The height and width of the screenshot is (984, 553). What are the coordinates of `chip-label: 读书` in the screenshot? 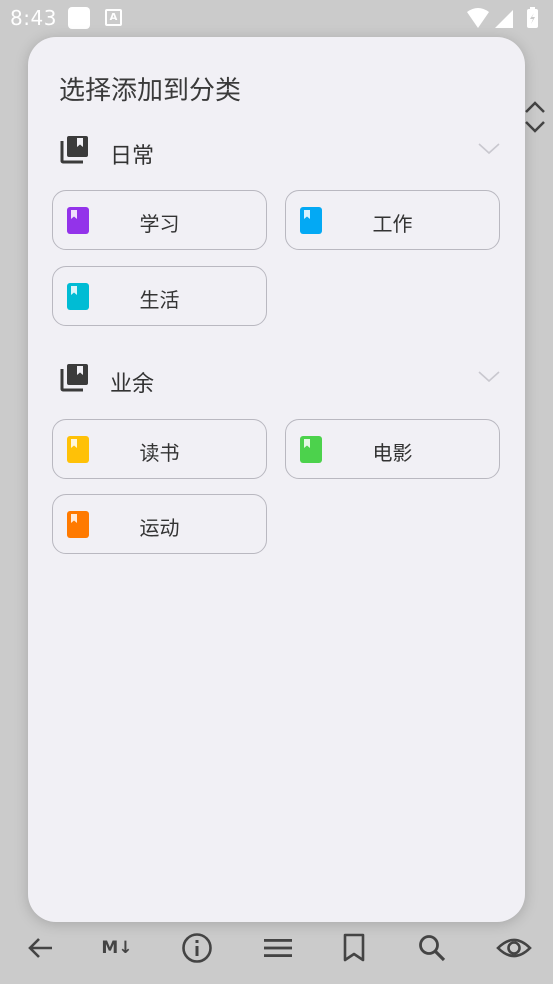 It's located at (159, 453).